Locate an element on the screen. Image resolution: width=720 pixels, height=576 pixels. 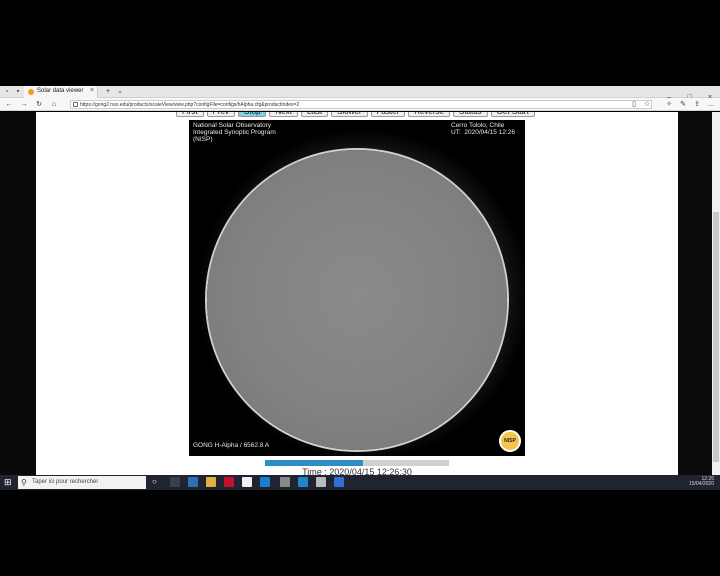
close-tab-icon: × is located at coordinates (92, 90).